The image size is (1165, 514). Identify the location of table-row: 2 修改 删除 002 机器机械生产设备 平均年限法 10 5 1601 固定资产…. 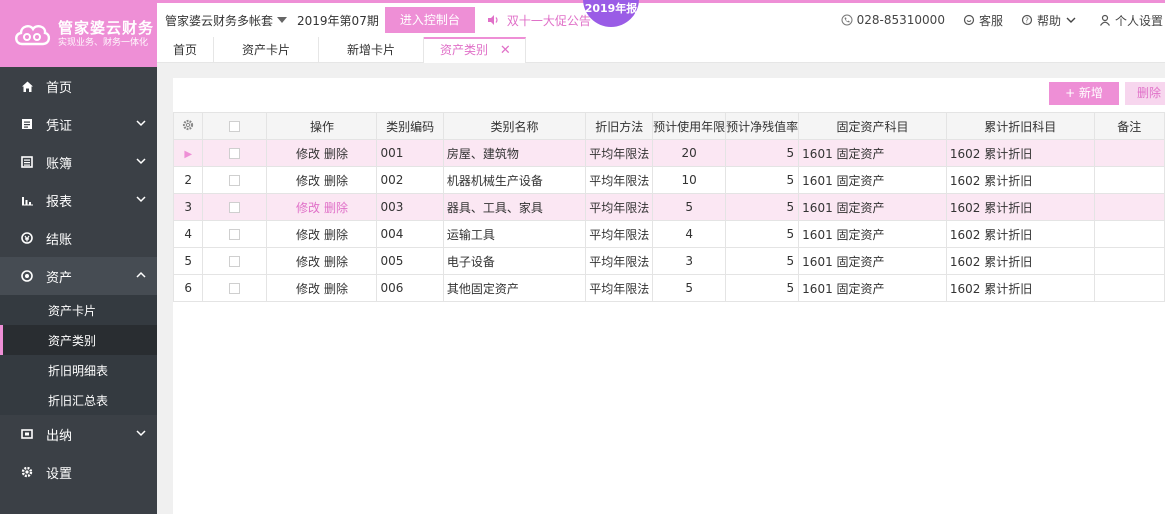
(668, 180).